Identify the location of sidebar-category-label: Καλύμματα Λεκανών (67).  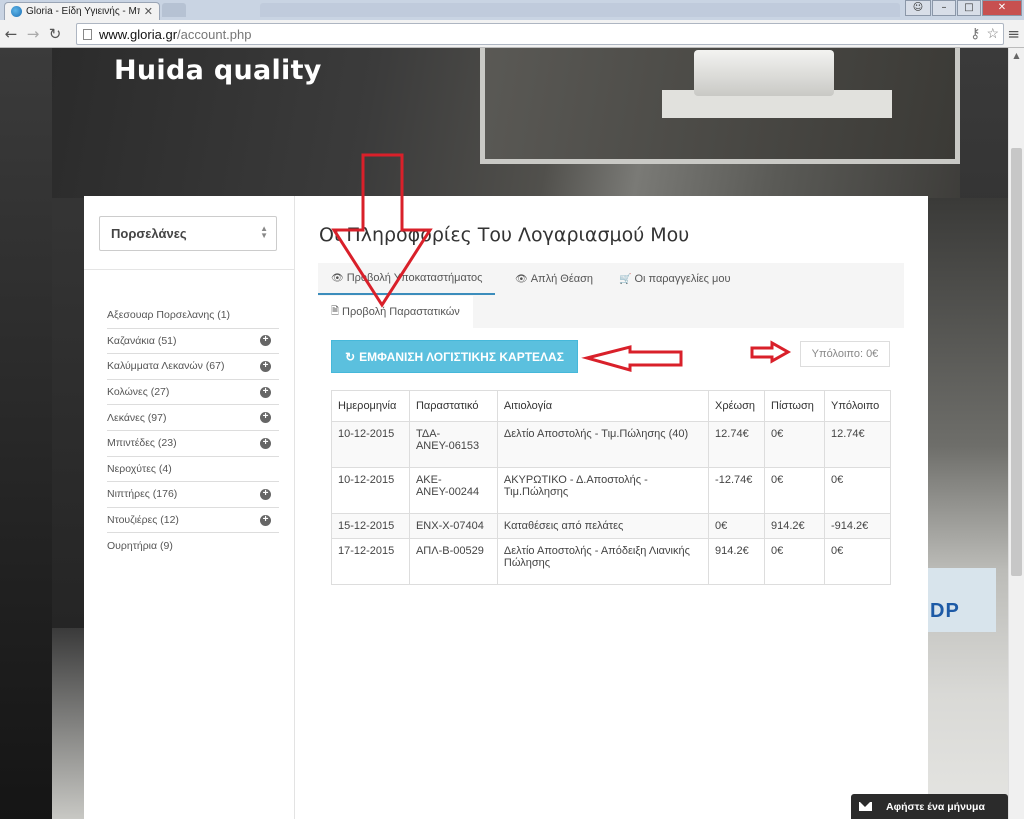
(165, 366).